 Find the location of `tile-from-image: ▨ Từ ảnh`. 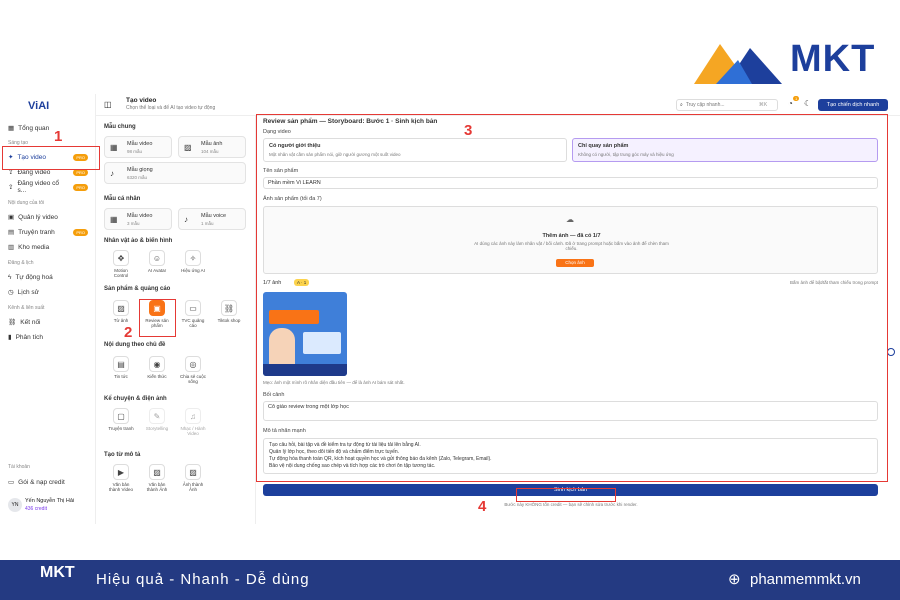

tile-from-image: ▨ Từ ảnh is located at coordinates (121, 311).